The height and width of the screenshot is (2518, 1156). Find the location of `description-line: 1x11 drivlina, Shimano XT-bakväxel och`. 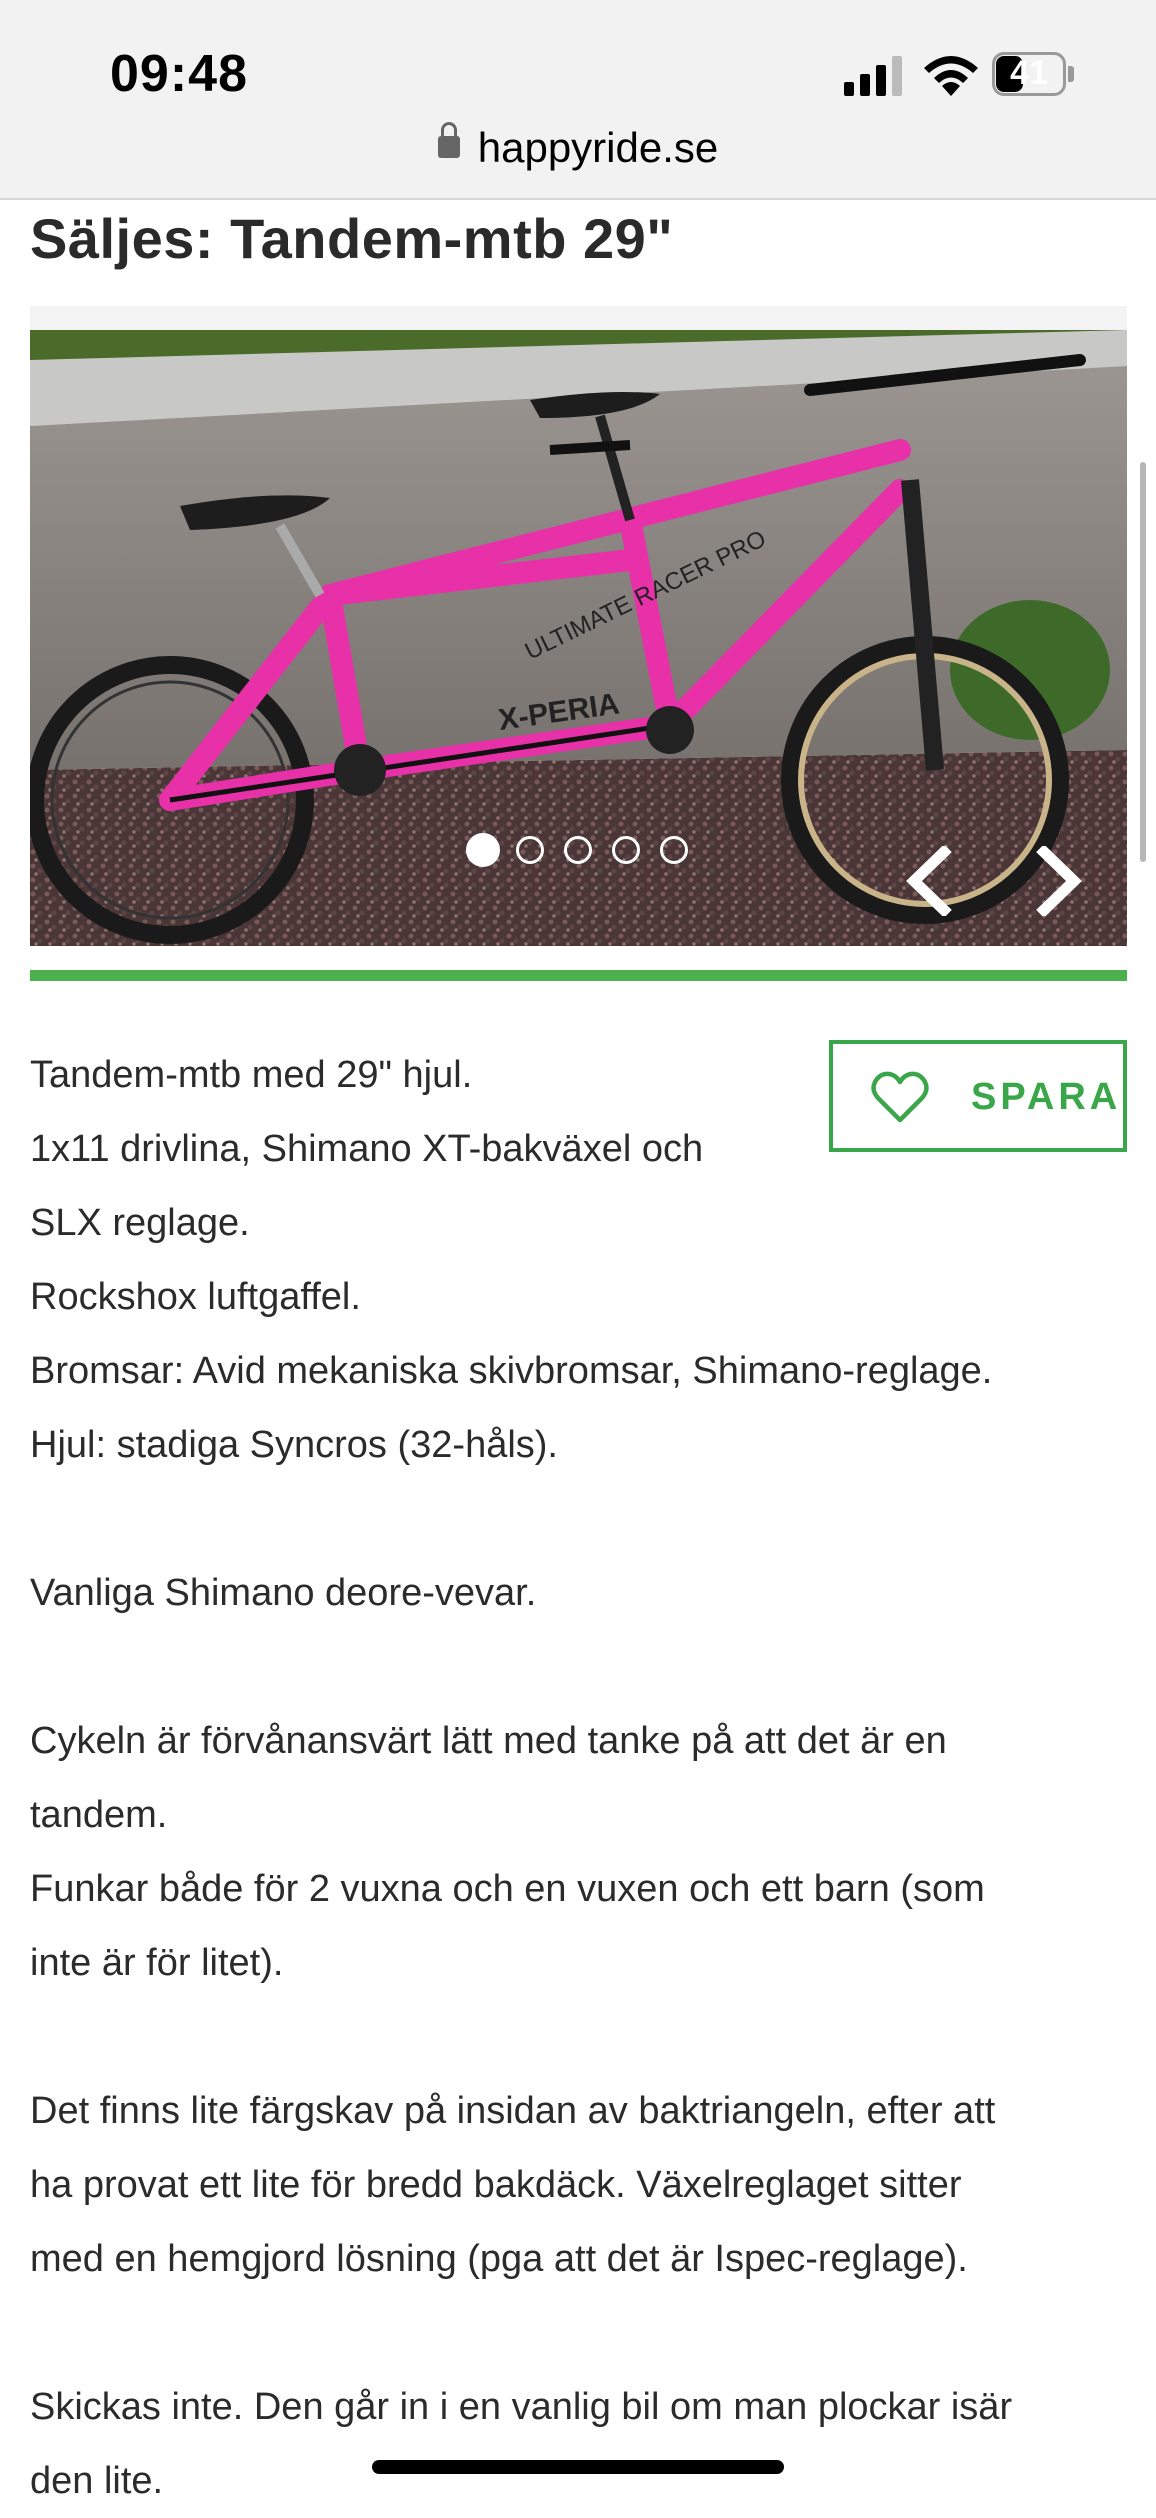

description-line: 1x11 drivlina, Shimano XT-bakväxel och is located at coordinates (367, 1149).